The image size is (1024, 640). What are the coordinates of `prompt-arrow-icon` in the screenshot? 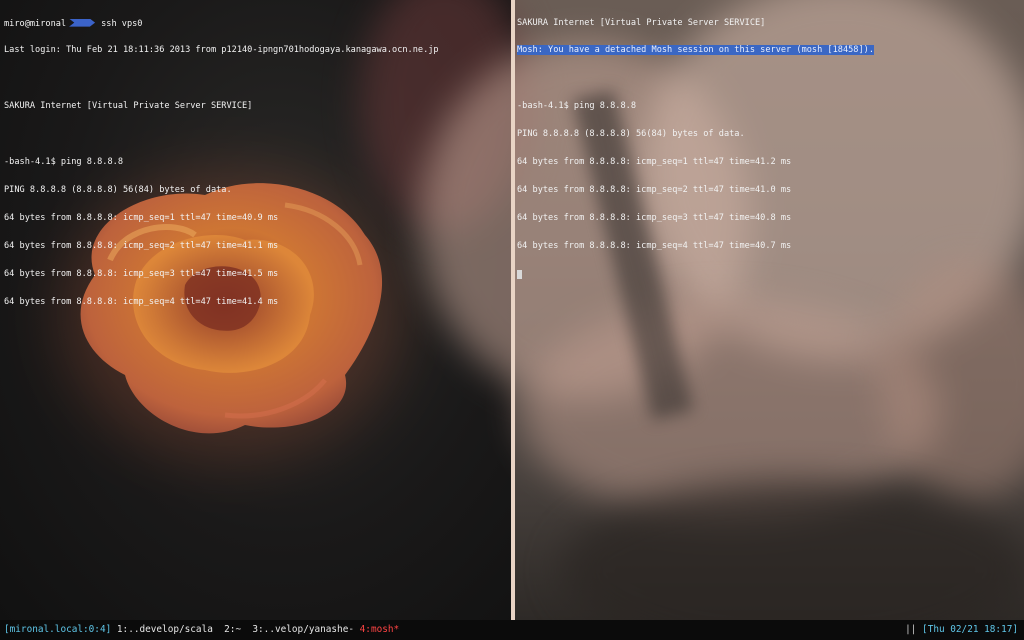 It's located at (82, 22).